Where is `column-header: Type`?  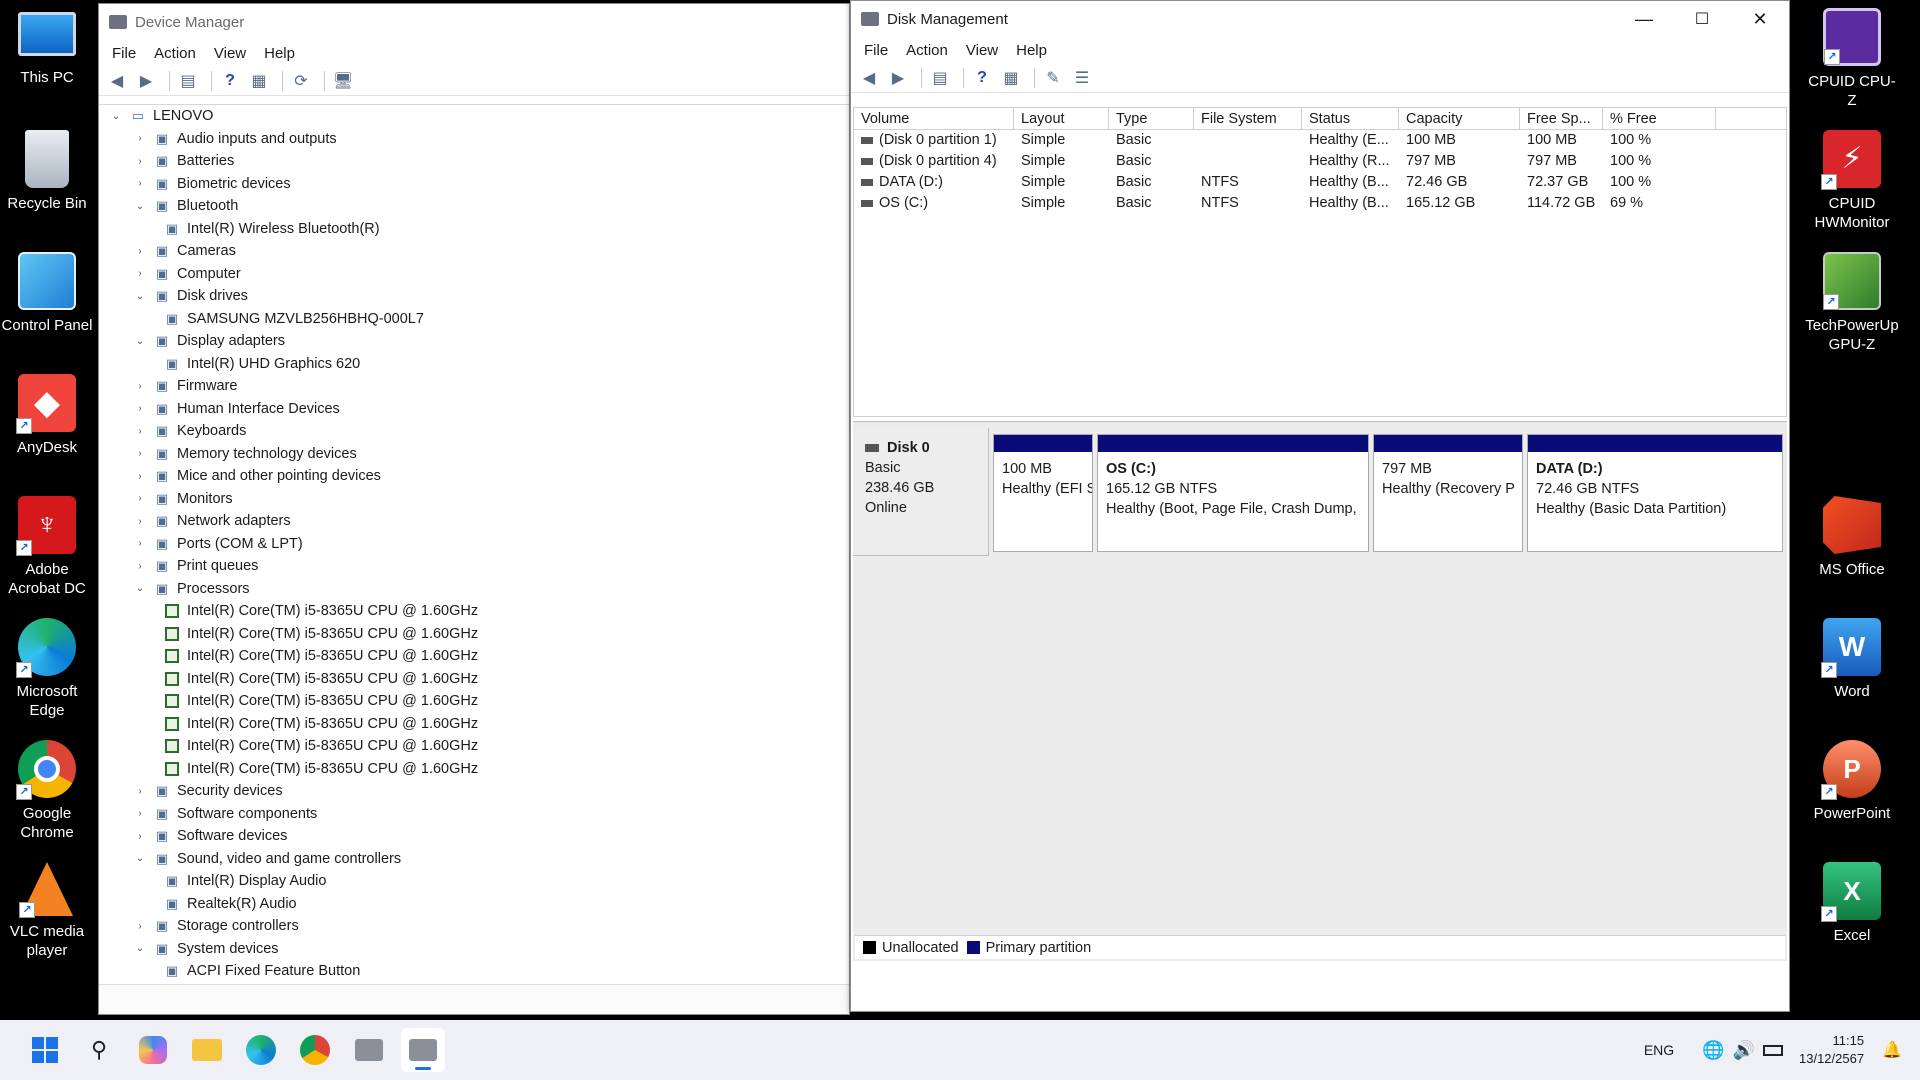
column-header: Type is located at coordinates (1151, 118).